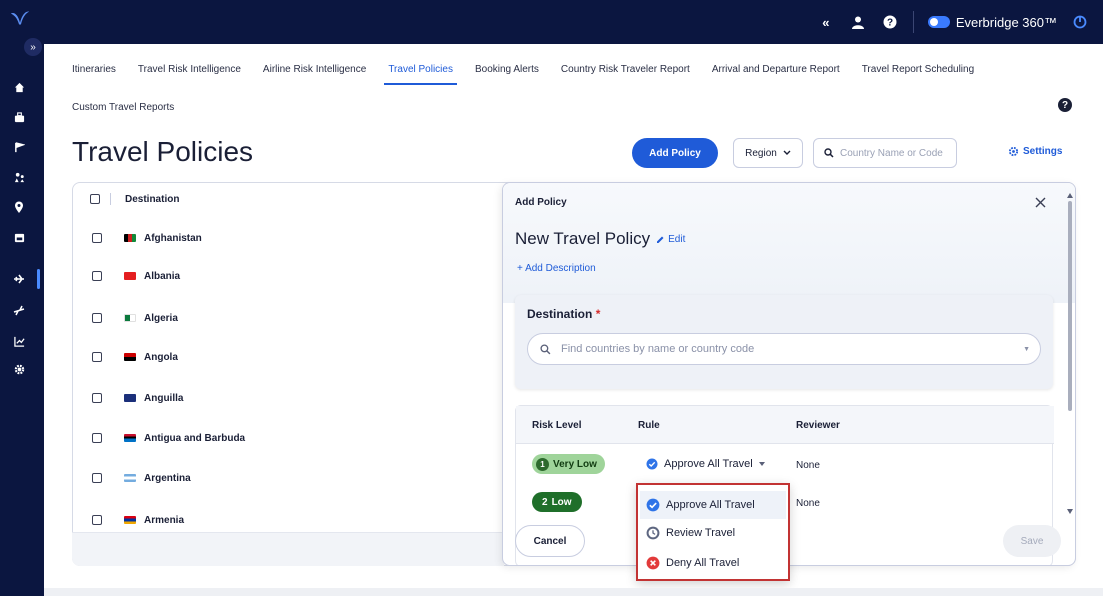  What do you see at coordinates (556, 268) in the screenshot?
I see `add-description-link: + Add Description` at bounding box center [556, 268].